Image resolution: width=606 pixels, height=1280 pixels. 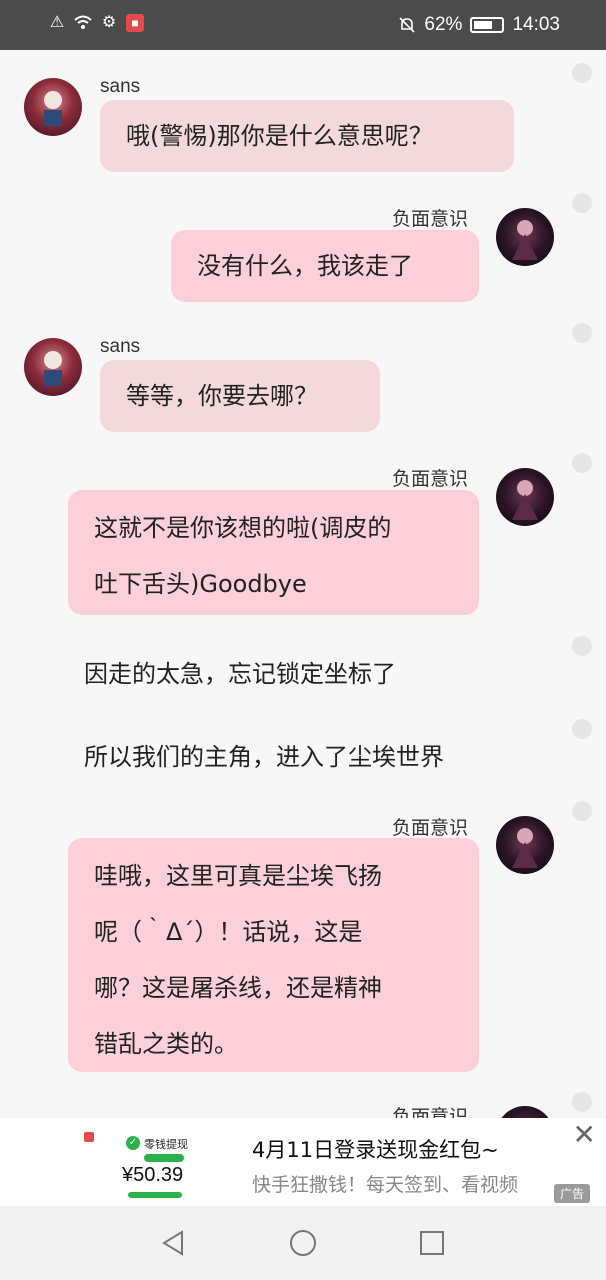 What do you see at coordinates (166, 1044) in the screenshot?
I see `message-line: 错乱之类的。` at bounding box center [166, 1044].